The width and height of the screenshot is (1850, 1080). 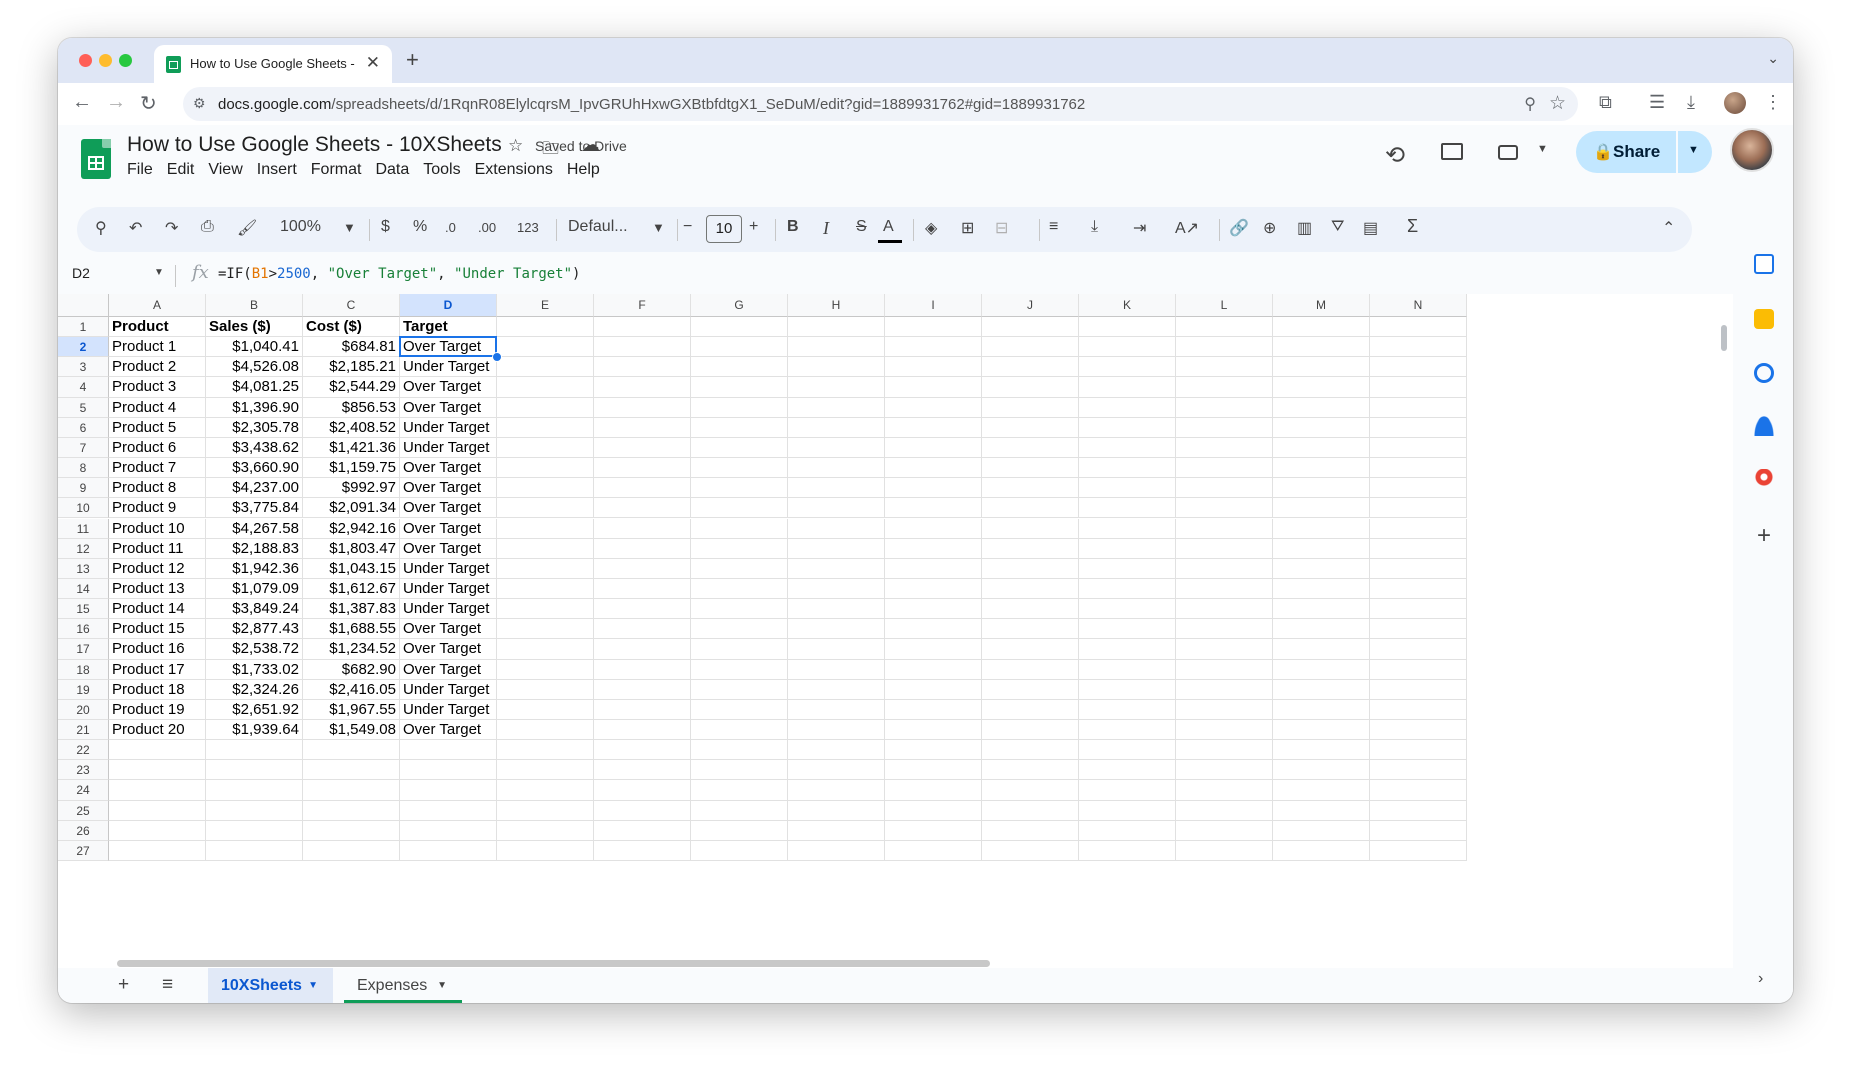 What do you see at coordinates (739, 669) in the screenshot?
I see `cell-g18` at bounding box center [739, 669].